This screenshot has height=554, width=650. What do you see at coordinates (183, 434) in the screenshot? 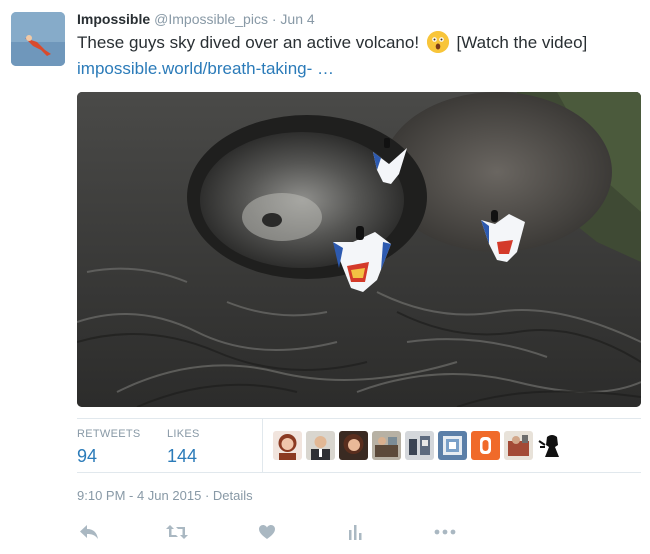
I see `likes-label: LIKES` at bounding box center [183, 434].